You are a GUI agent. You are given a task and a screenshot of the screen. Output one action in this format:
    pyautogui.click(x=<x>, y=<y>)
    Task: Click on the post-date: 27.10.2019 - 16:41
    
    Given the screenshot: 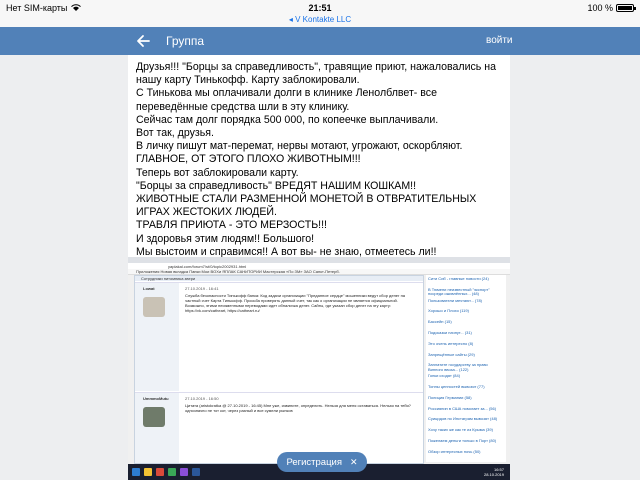 What is the action you would take?
    pyautogui.click(x=202, y=288)
    